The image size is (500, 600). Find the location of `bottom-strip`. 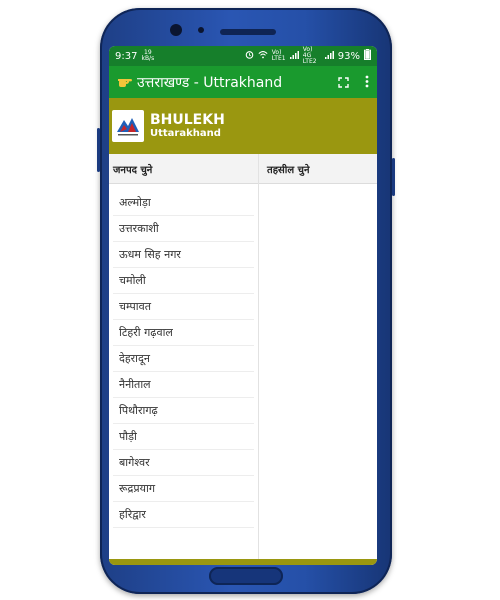

bottom-strip is located at coordinates (243, 562).